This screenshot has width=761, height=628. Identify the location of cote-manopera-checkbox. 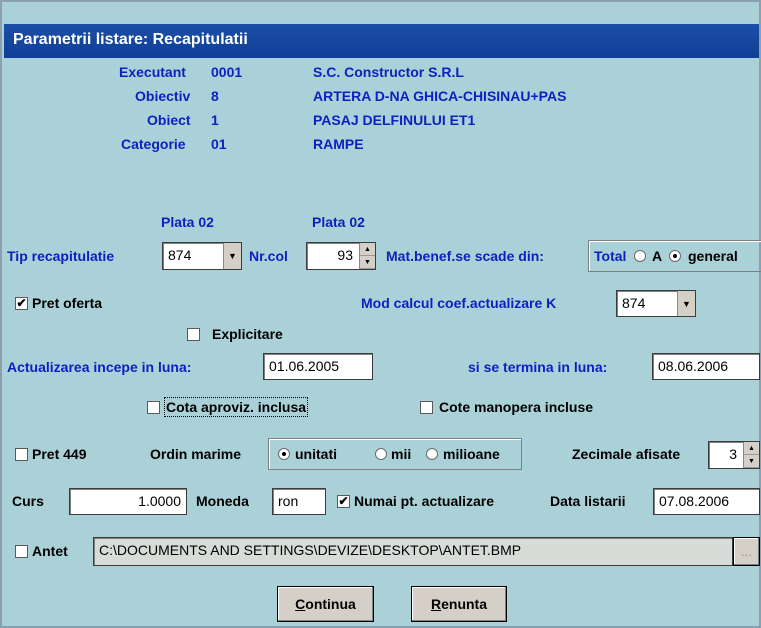
(426, 407).